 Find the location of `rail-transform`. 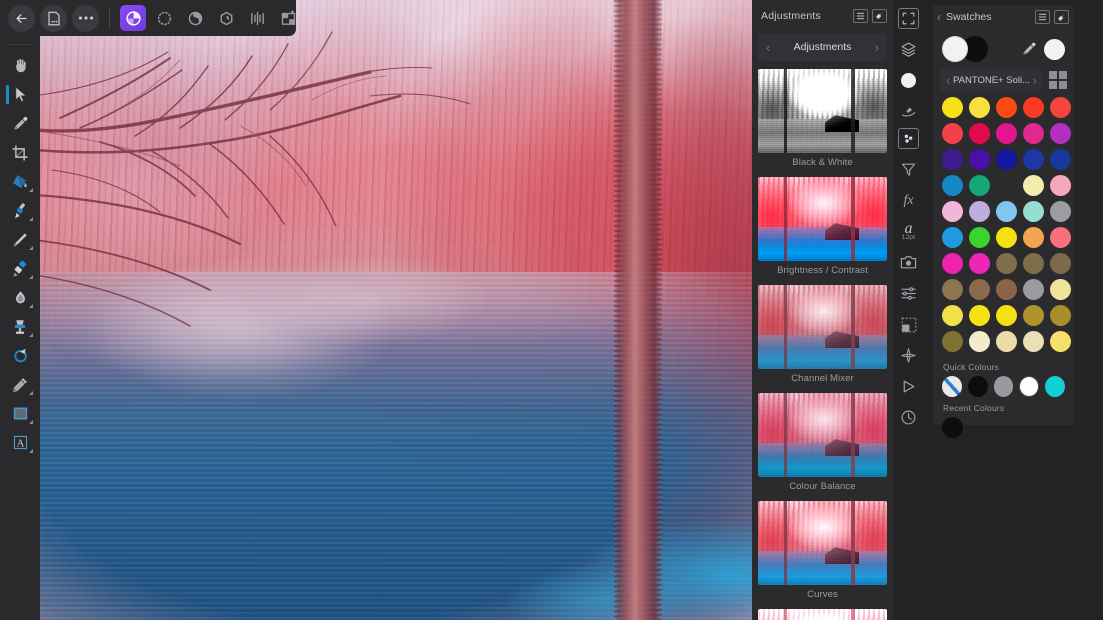

rail-transform is located at coordinates (908, 18).